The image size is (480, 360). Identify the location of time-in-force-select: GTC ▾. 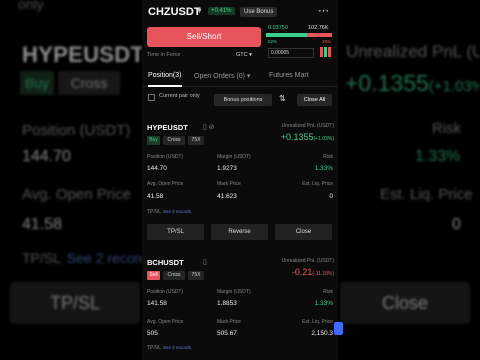
(244, 55).